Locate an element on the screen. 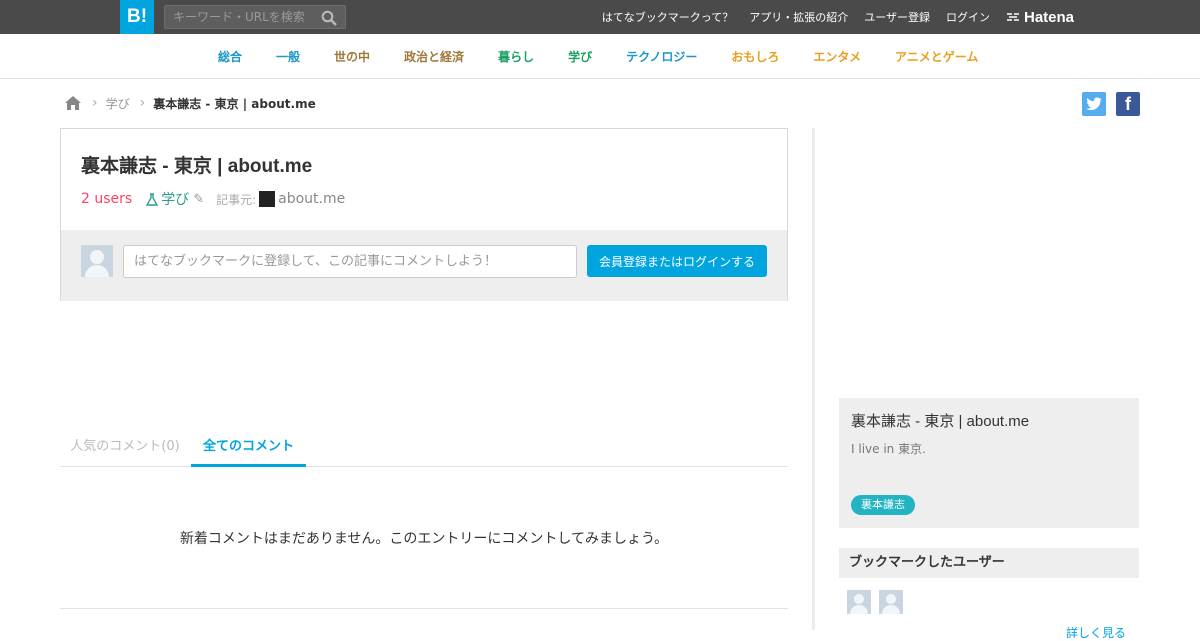 The width and height of the screenshot is (1200, 641). category-link: エンタメ is located at coordinates (837, 56).